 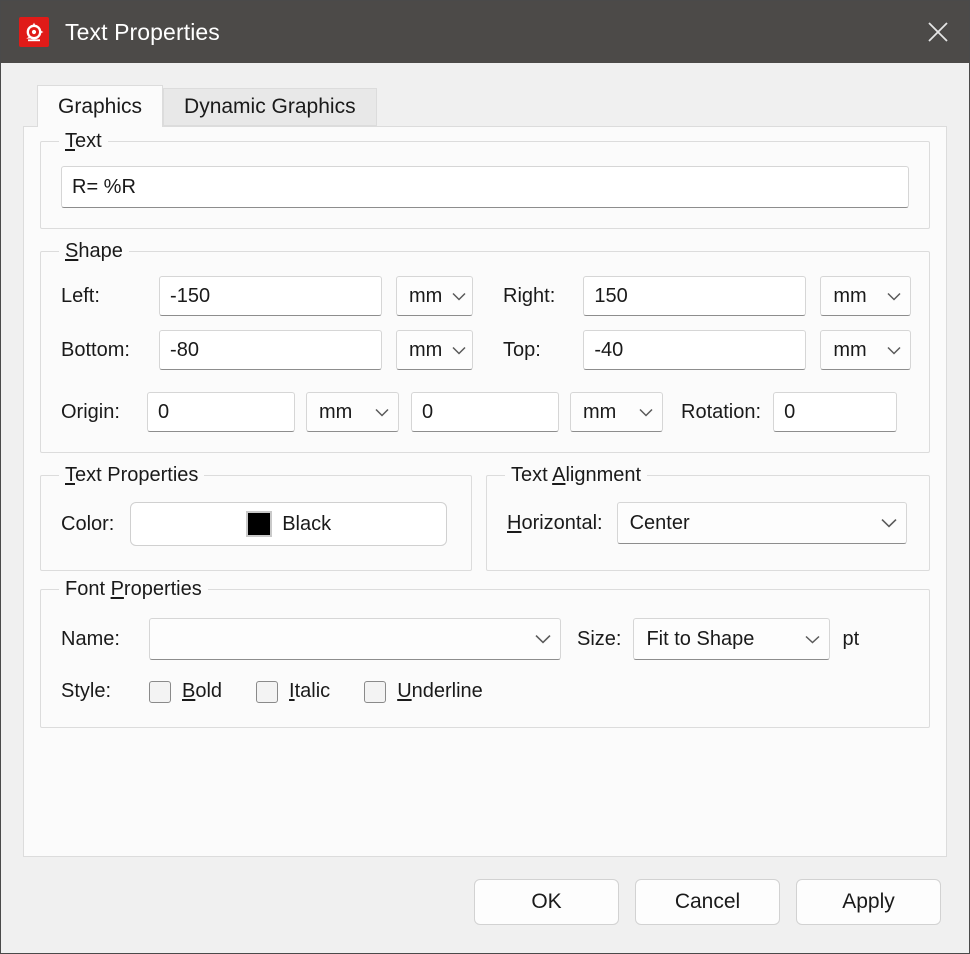 I want to click on tab-strip: Graphics Dynamic Graphics, so click(x=485, y=106).